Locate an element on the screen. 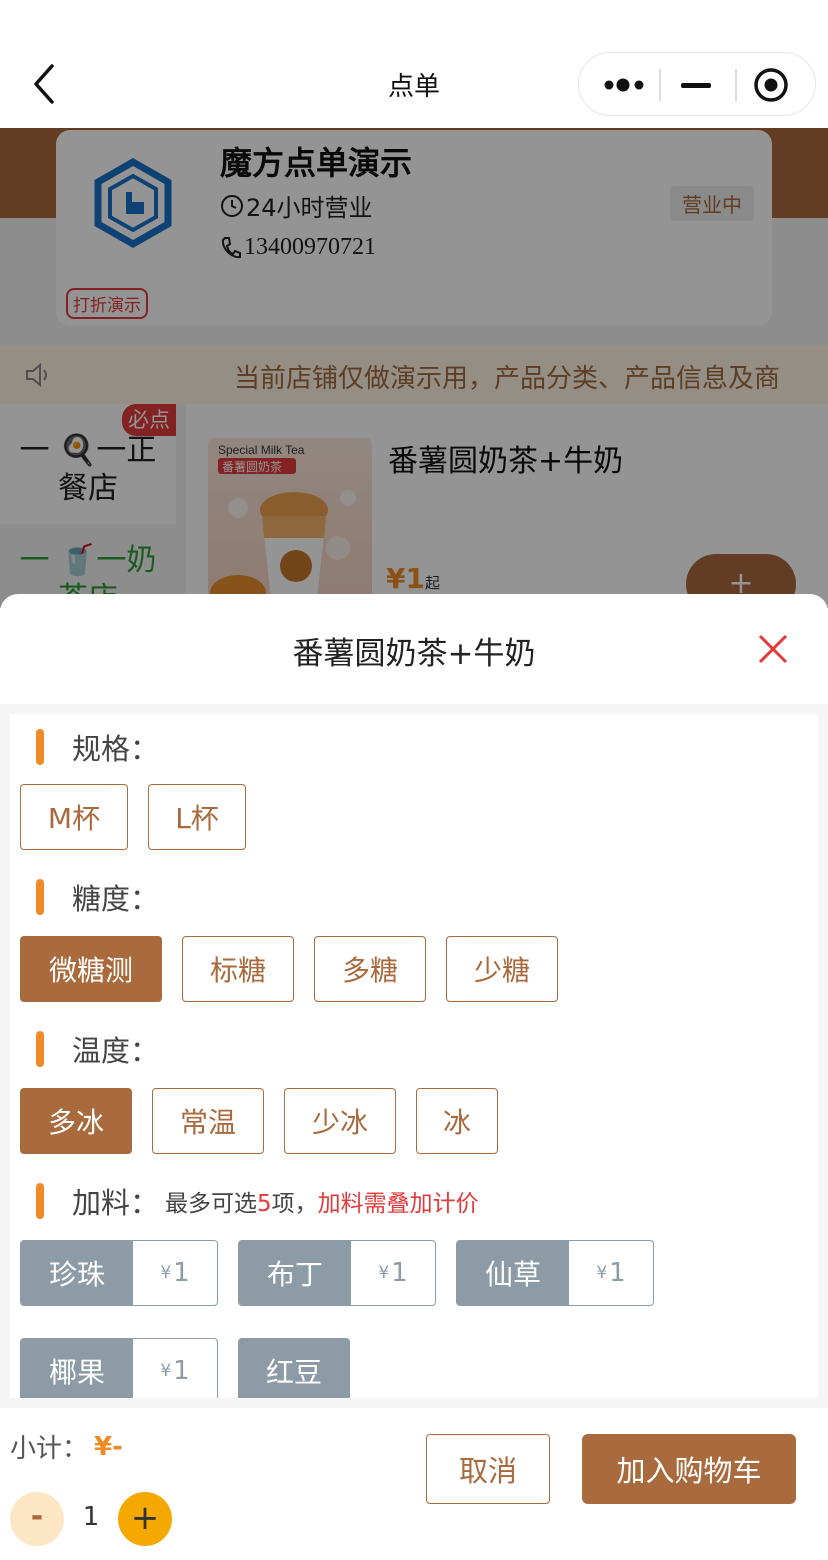  addon-item: 仙草 ¥1 is located at coordinates (555, 1273).